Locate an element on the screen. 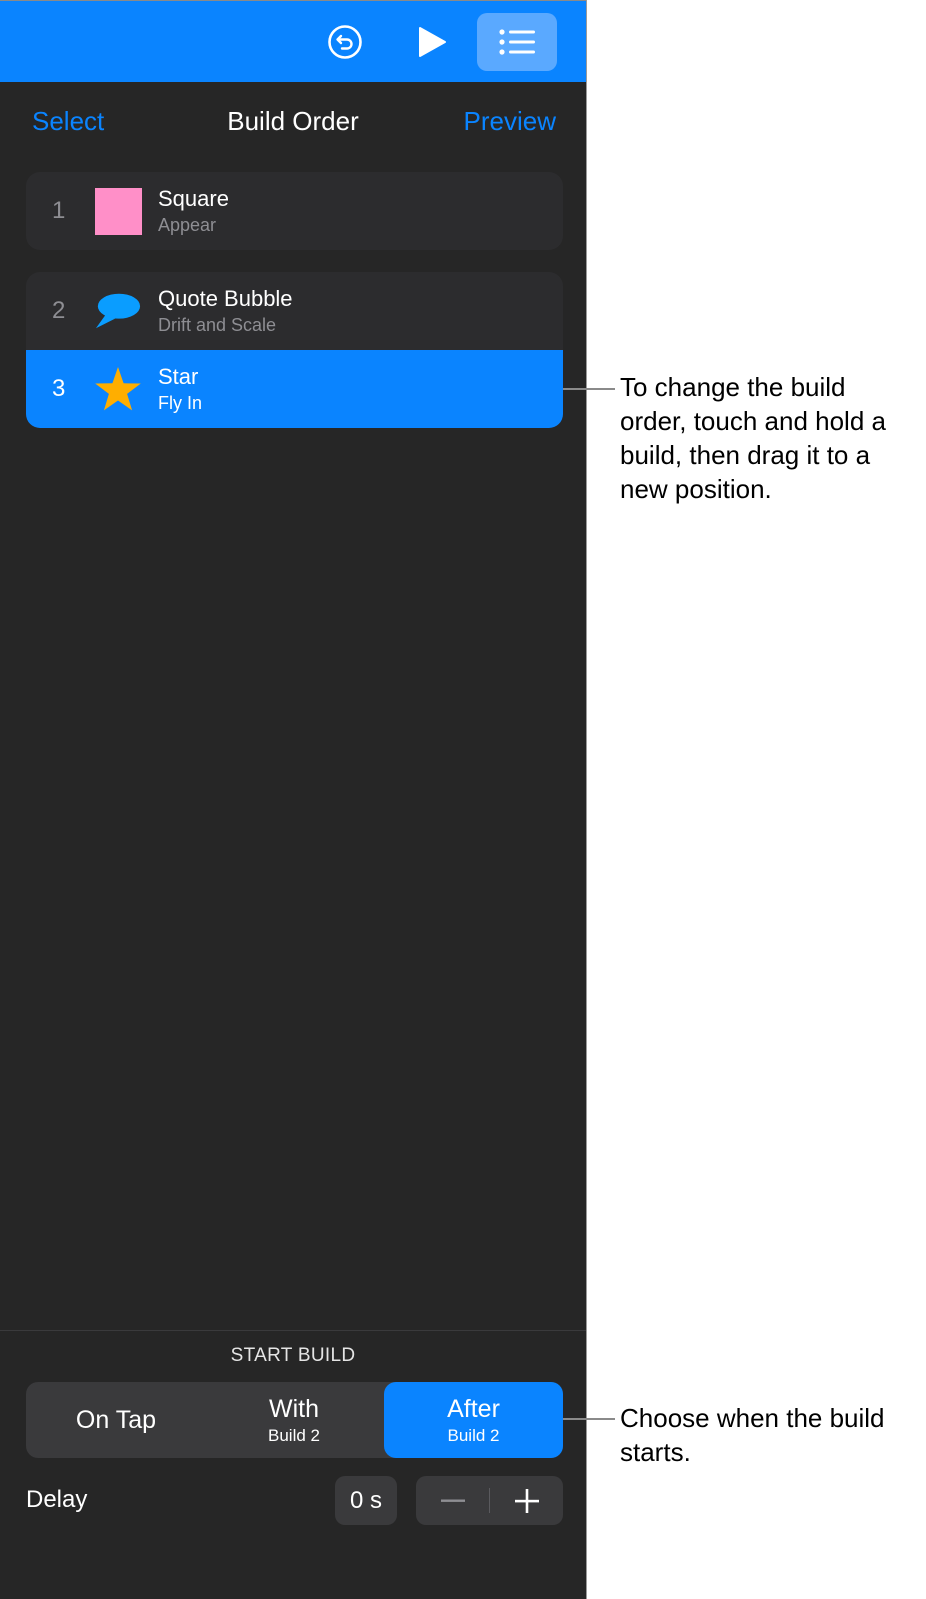 The image size is (926, 1599). build-effect: Appear is located at coordinates (187, 225).